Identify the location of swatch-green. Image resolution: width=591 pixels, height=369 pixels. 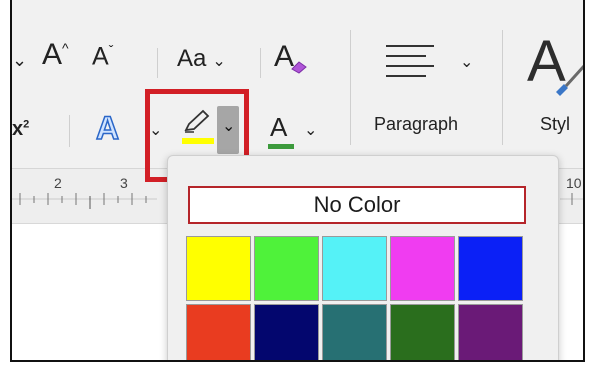
(422, 332).